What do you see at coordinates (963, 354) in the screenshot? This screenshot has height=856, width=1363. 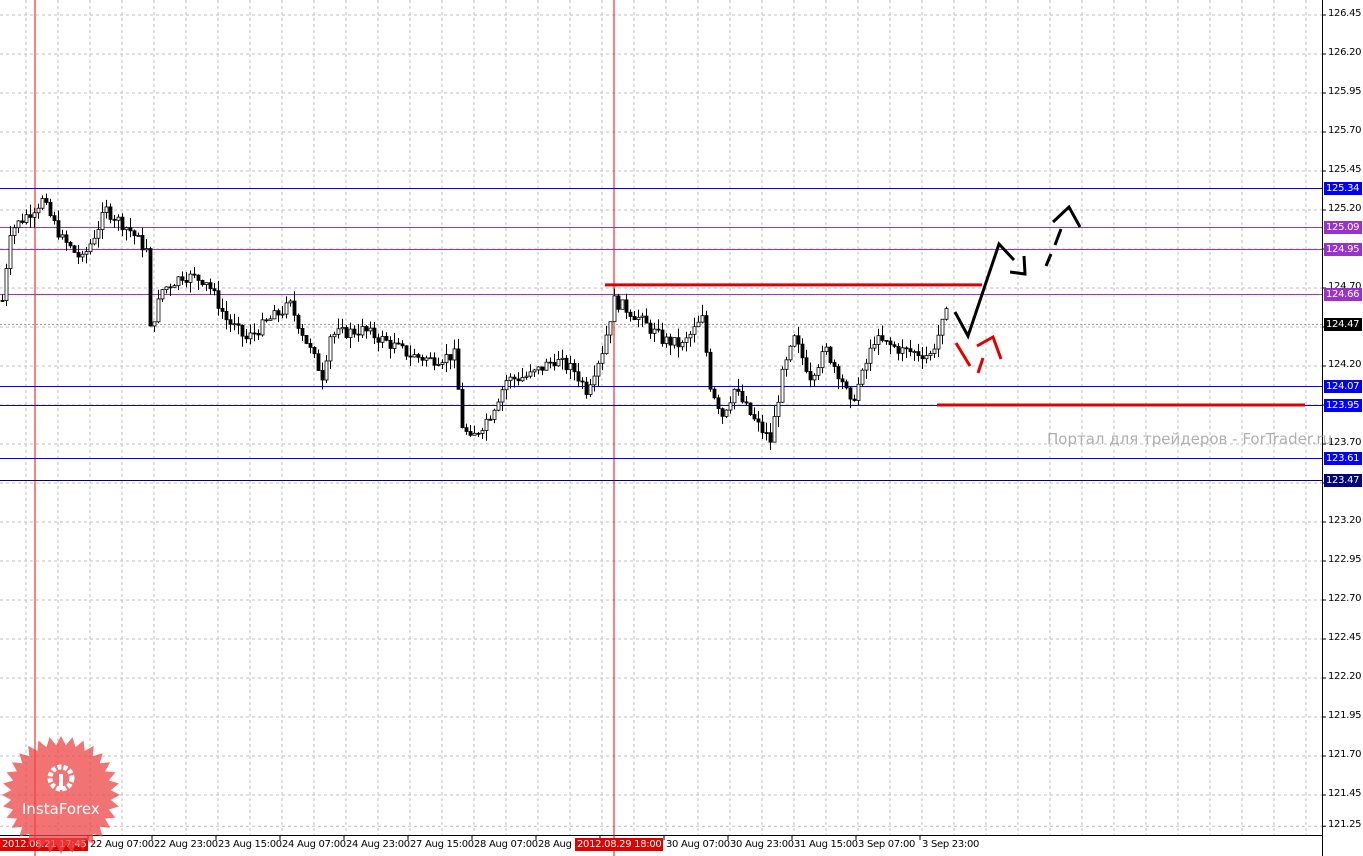 I see `alt-forecast-down` at bounding box center [963, 354].